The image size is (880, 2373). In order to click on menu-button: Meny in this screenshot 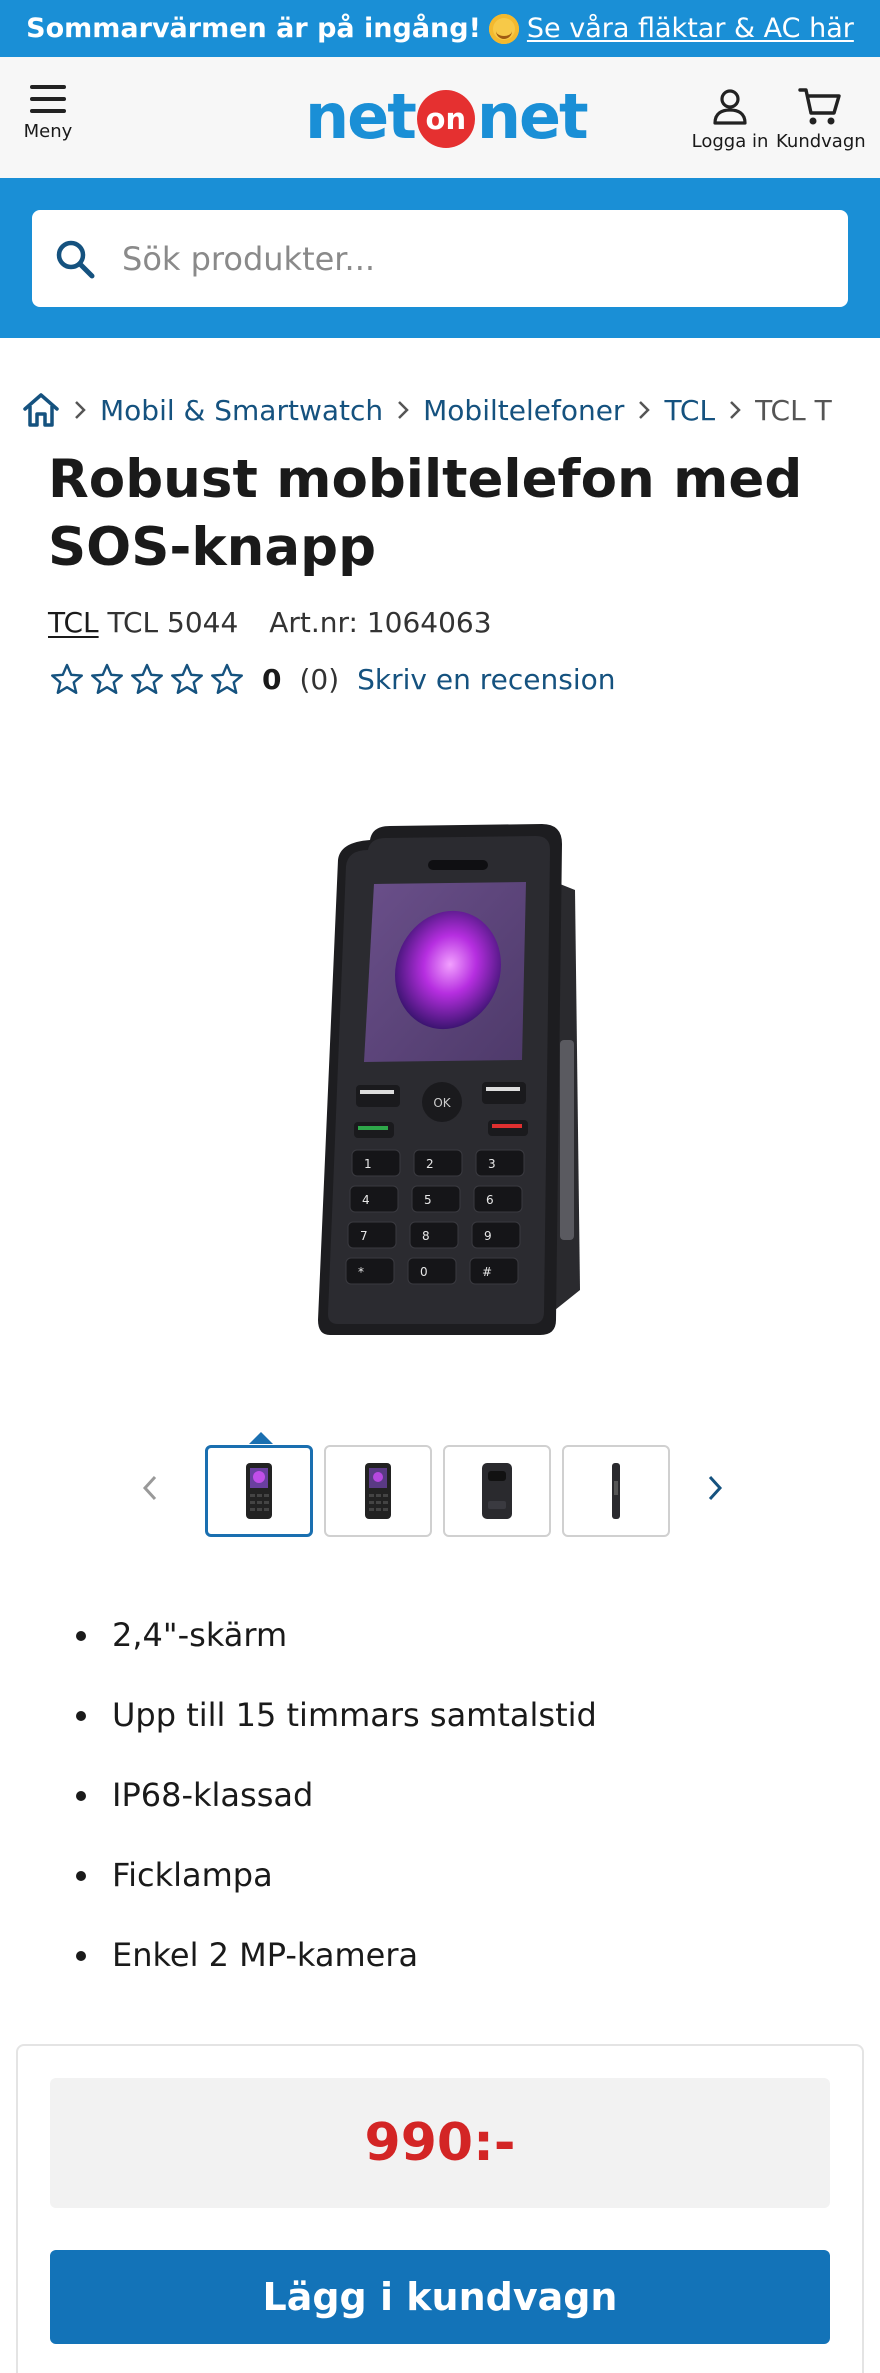, I will do `click(48, 119)`.